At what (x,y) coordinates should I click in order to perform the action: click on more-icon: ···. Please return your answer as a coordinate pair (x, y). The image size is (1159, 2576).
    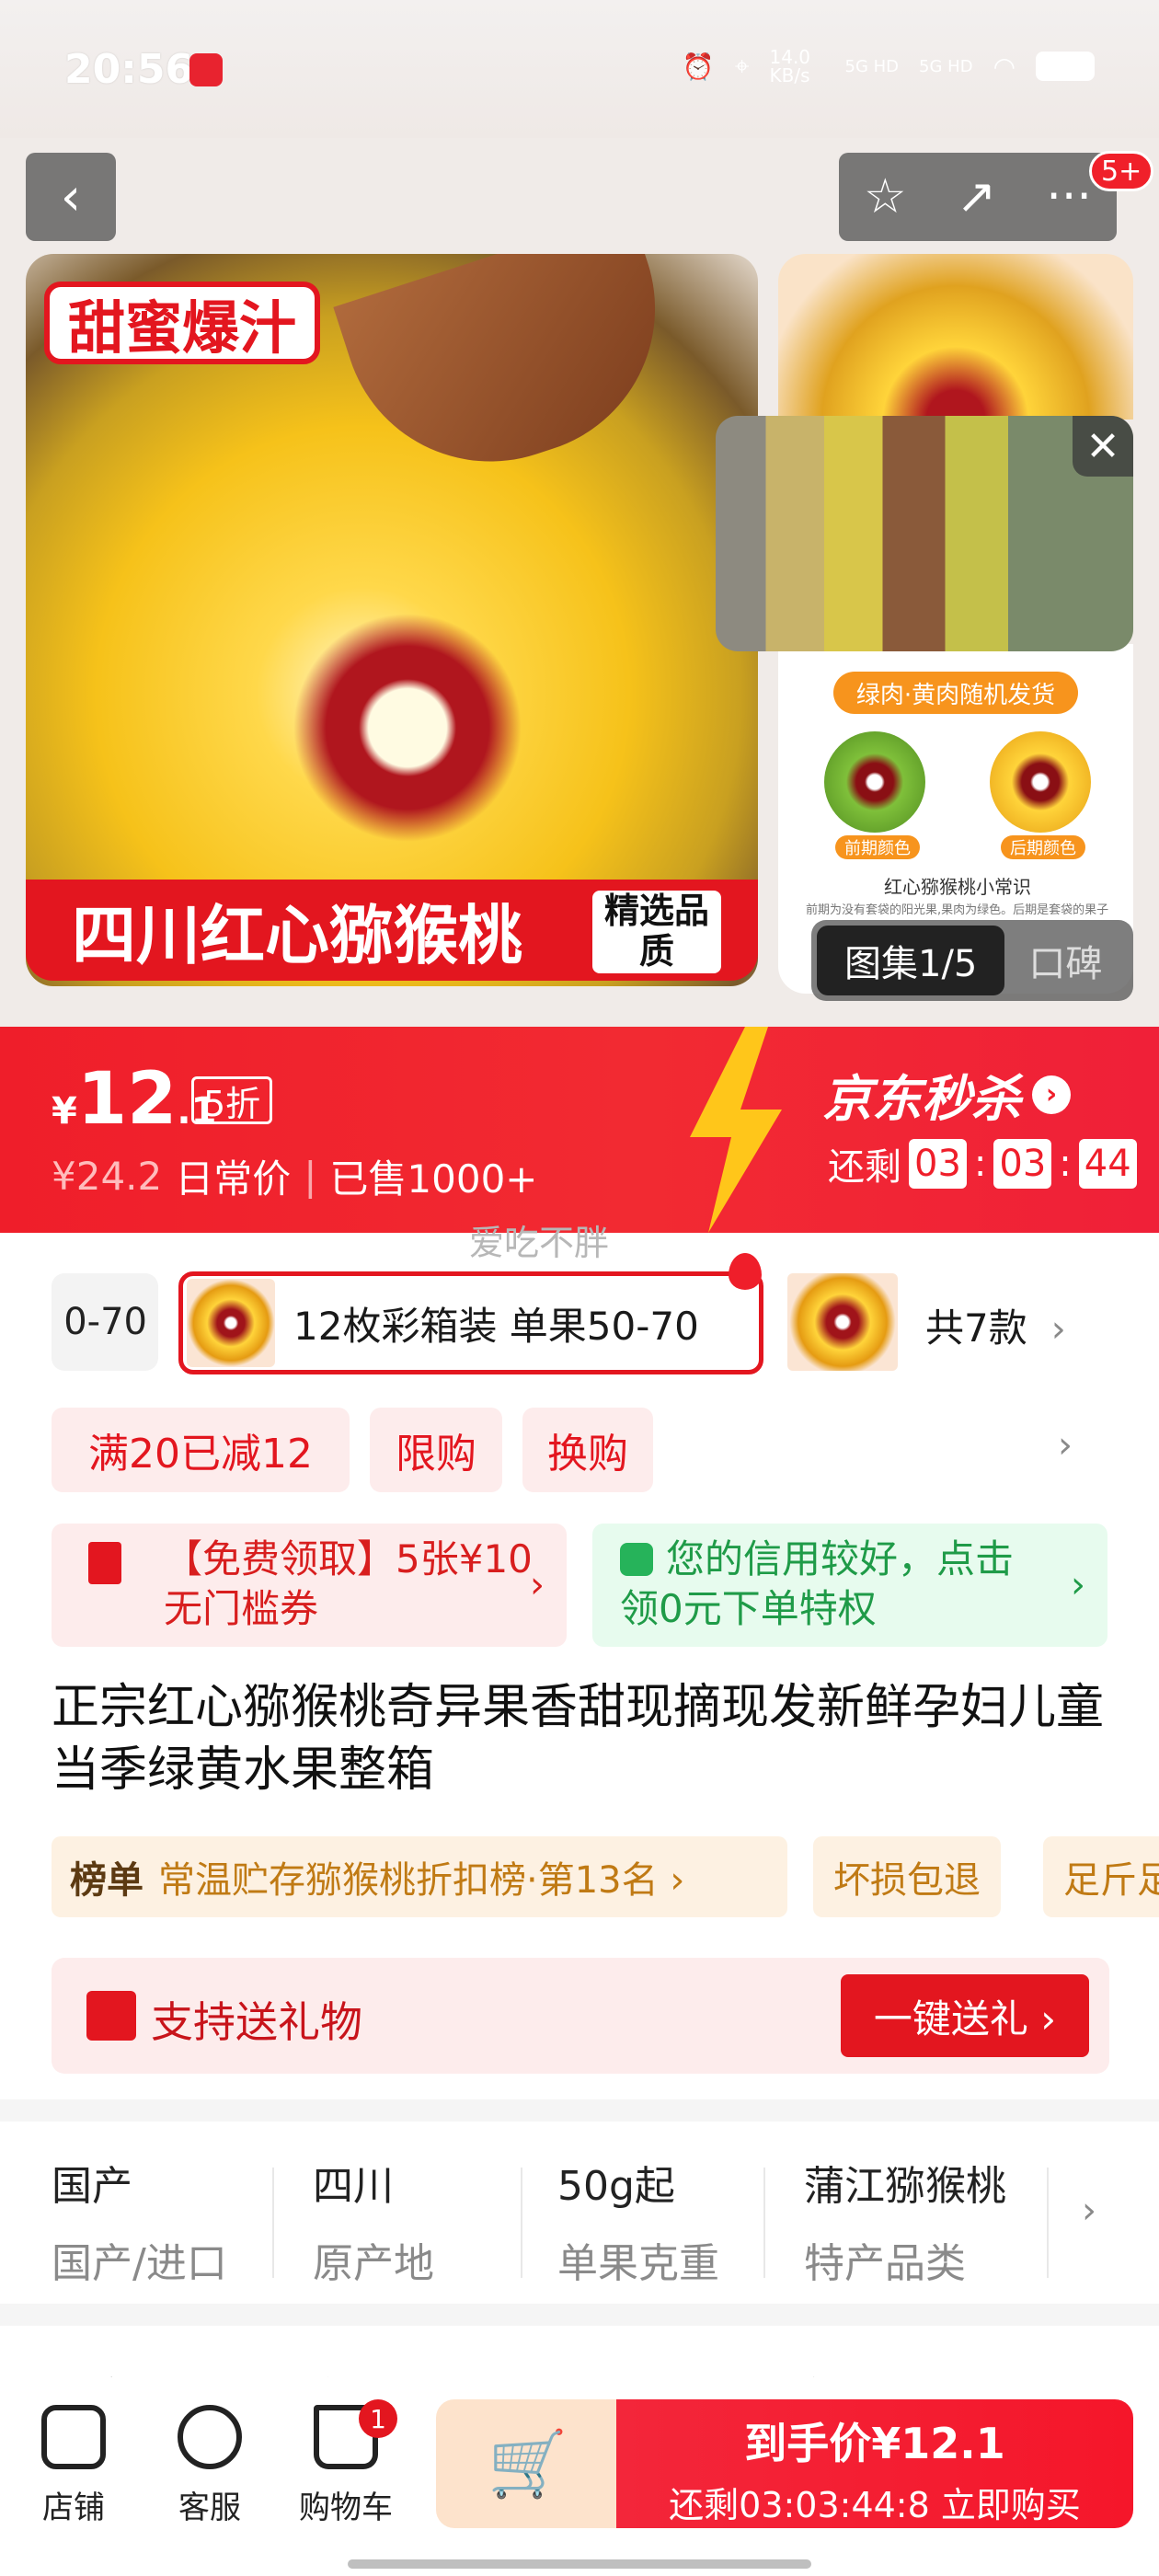
    Looking at the image, I should click on (1069, 196).